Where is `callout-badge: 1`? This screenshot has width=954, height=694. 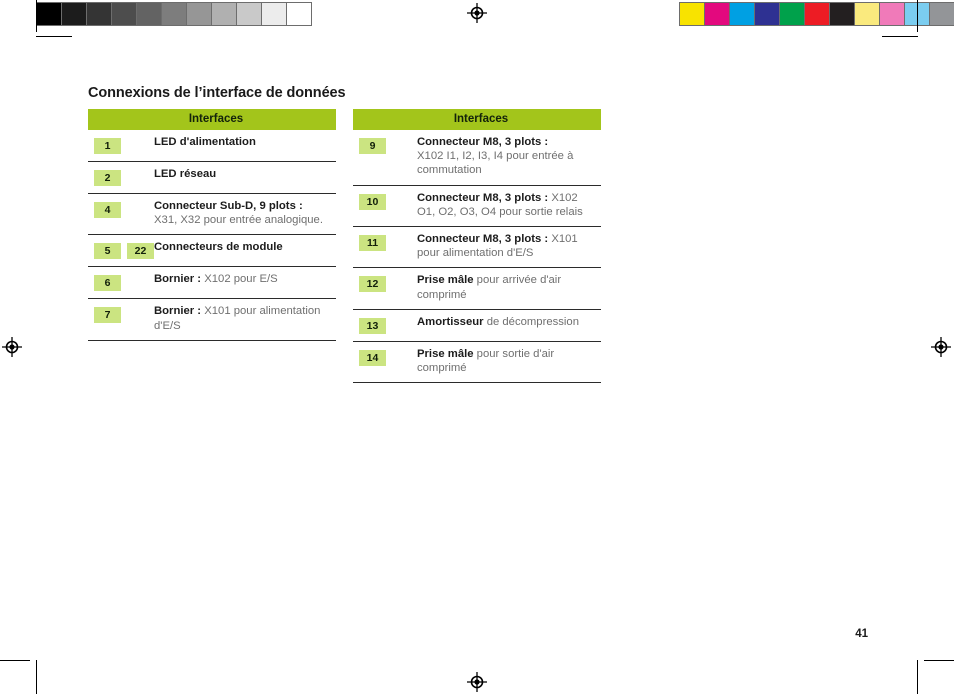 callout-badge: 1 is located at coordinates (107, 146).